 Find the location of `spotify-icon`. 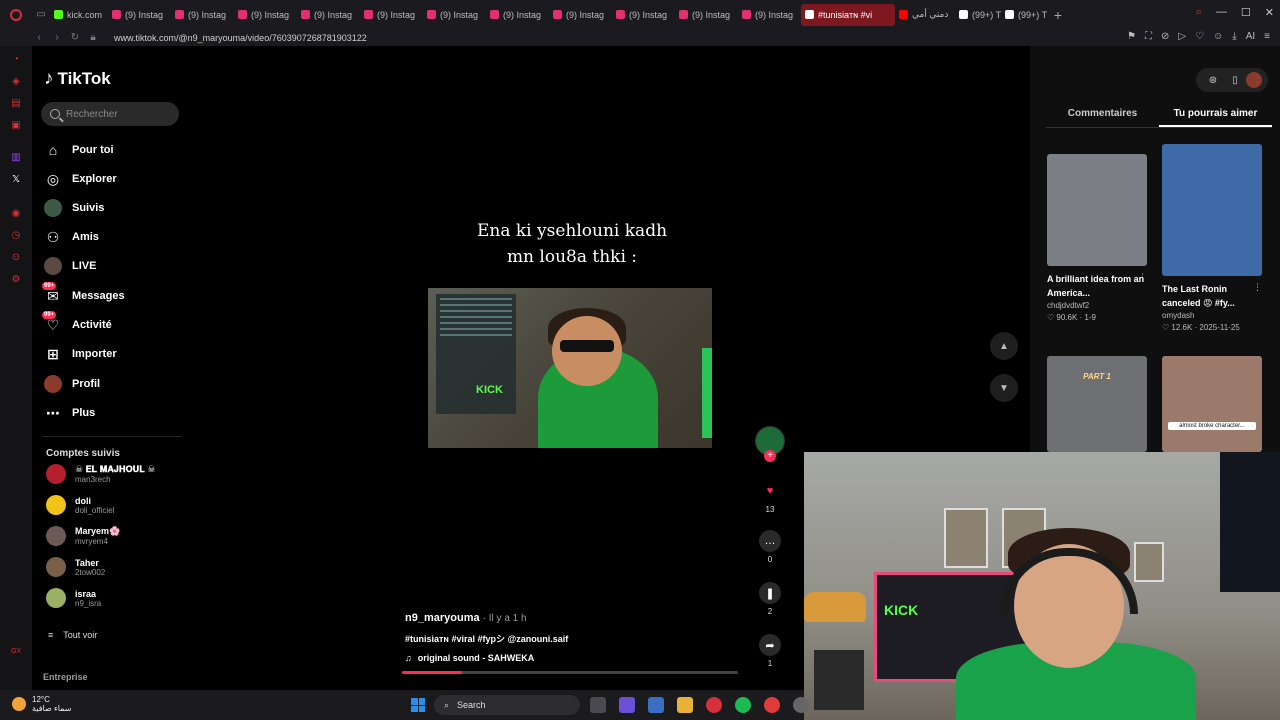

spotify-icon is located at coordinates (743, 705).